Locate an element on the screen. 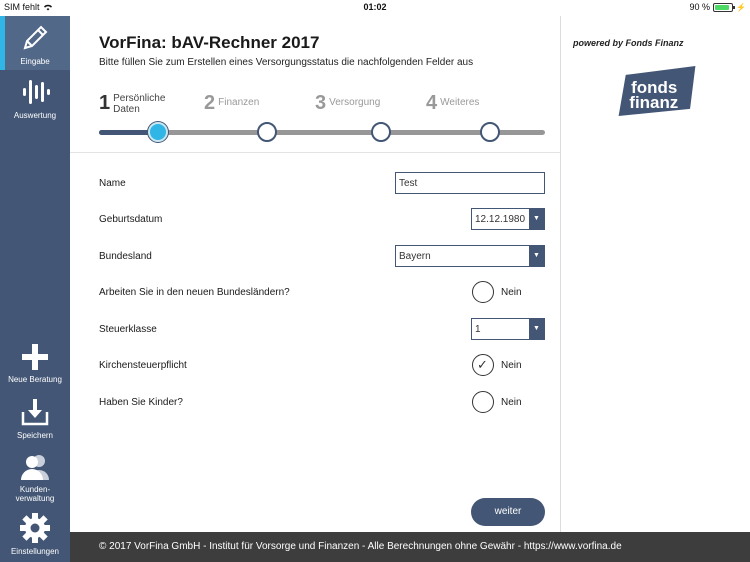 Image resolution: width=750 pixels, height=562 pixels. church-tax-checkbox: ✓ is located at coordinates (483, 365).